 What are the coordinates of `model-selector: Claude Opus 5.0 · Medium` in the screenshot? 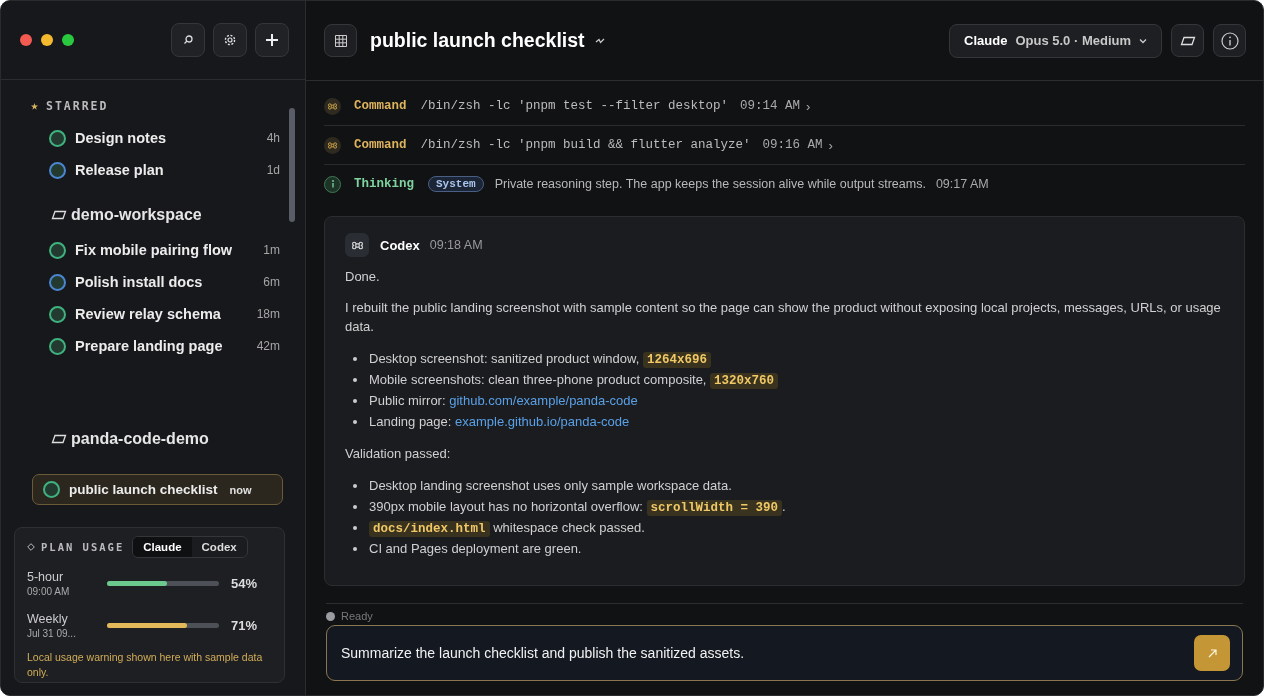 It's located at (1055, 40).